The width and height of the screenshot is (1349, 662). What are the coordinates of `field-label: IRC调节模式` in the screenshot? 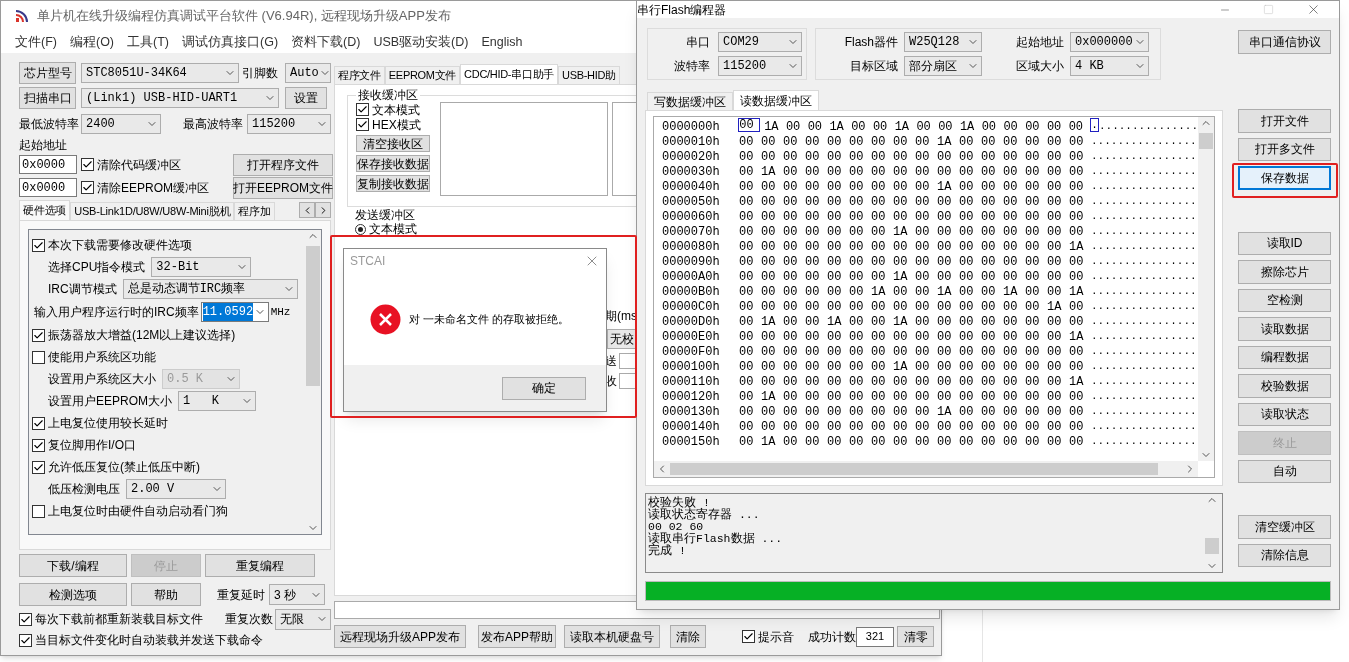 It's located at (82, 289).